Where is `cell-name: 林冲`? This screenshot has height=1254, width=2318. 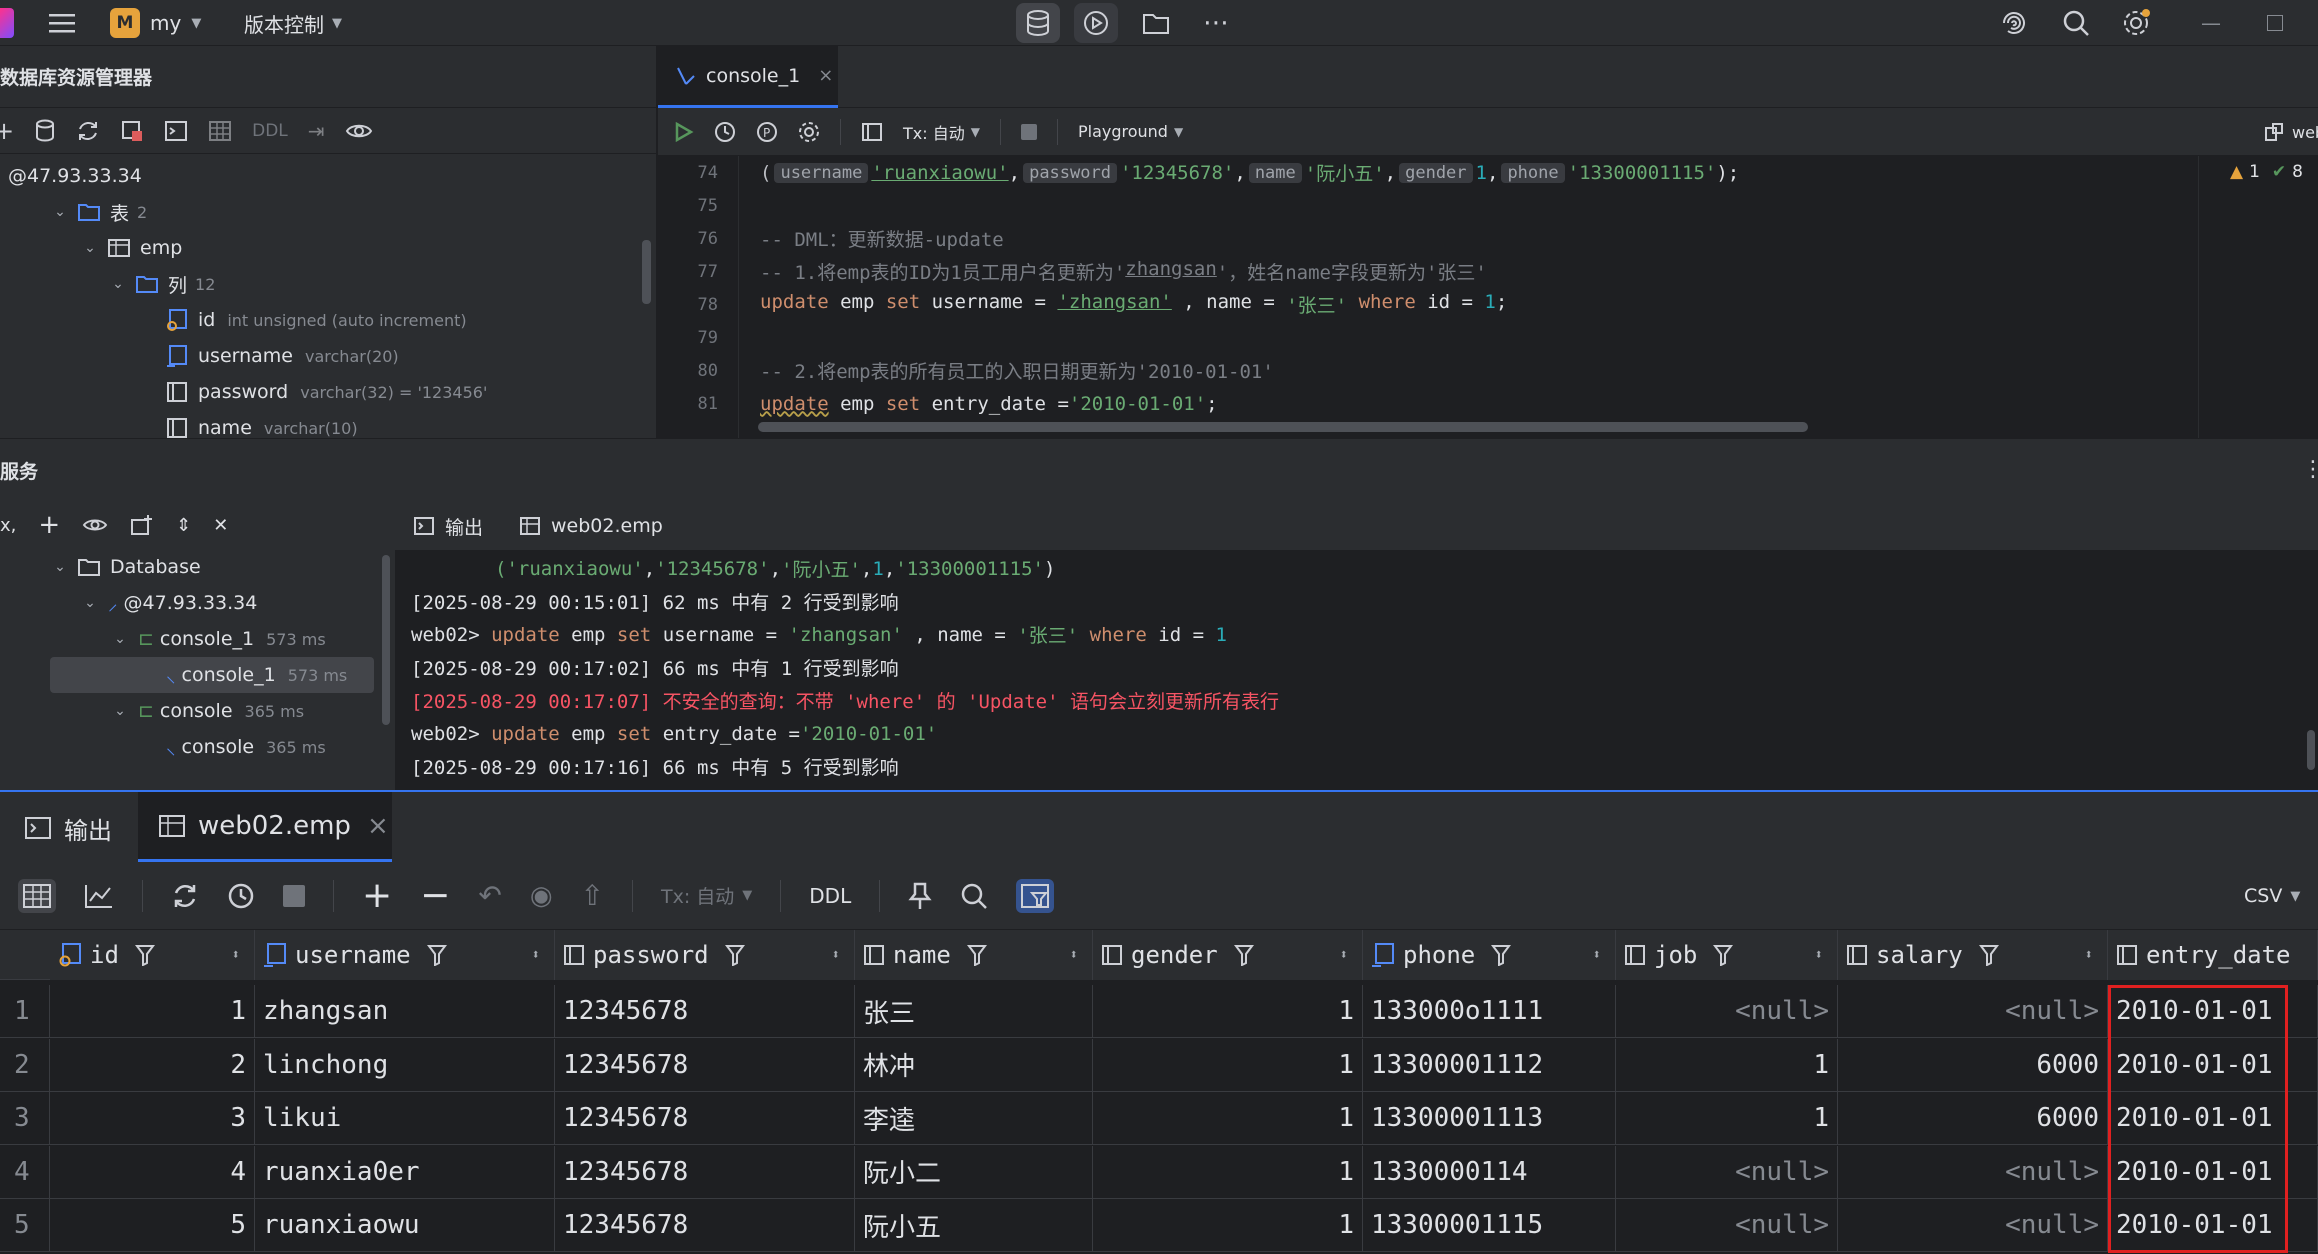
cell-name: 林冲 is located at coordinates (974, 1065).